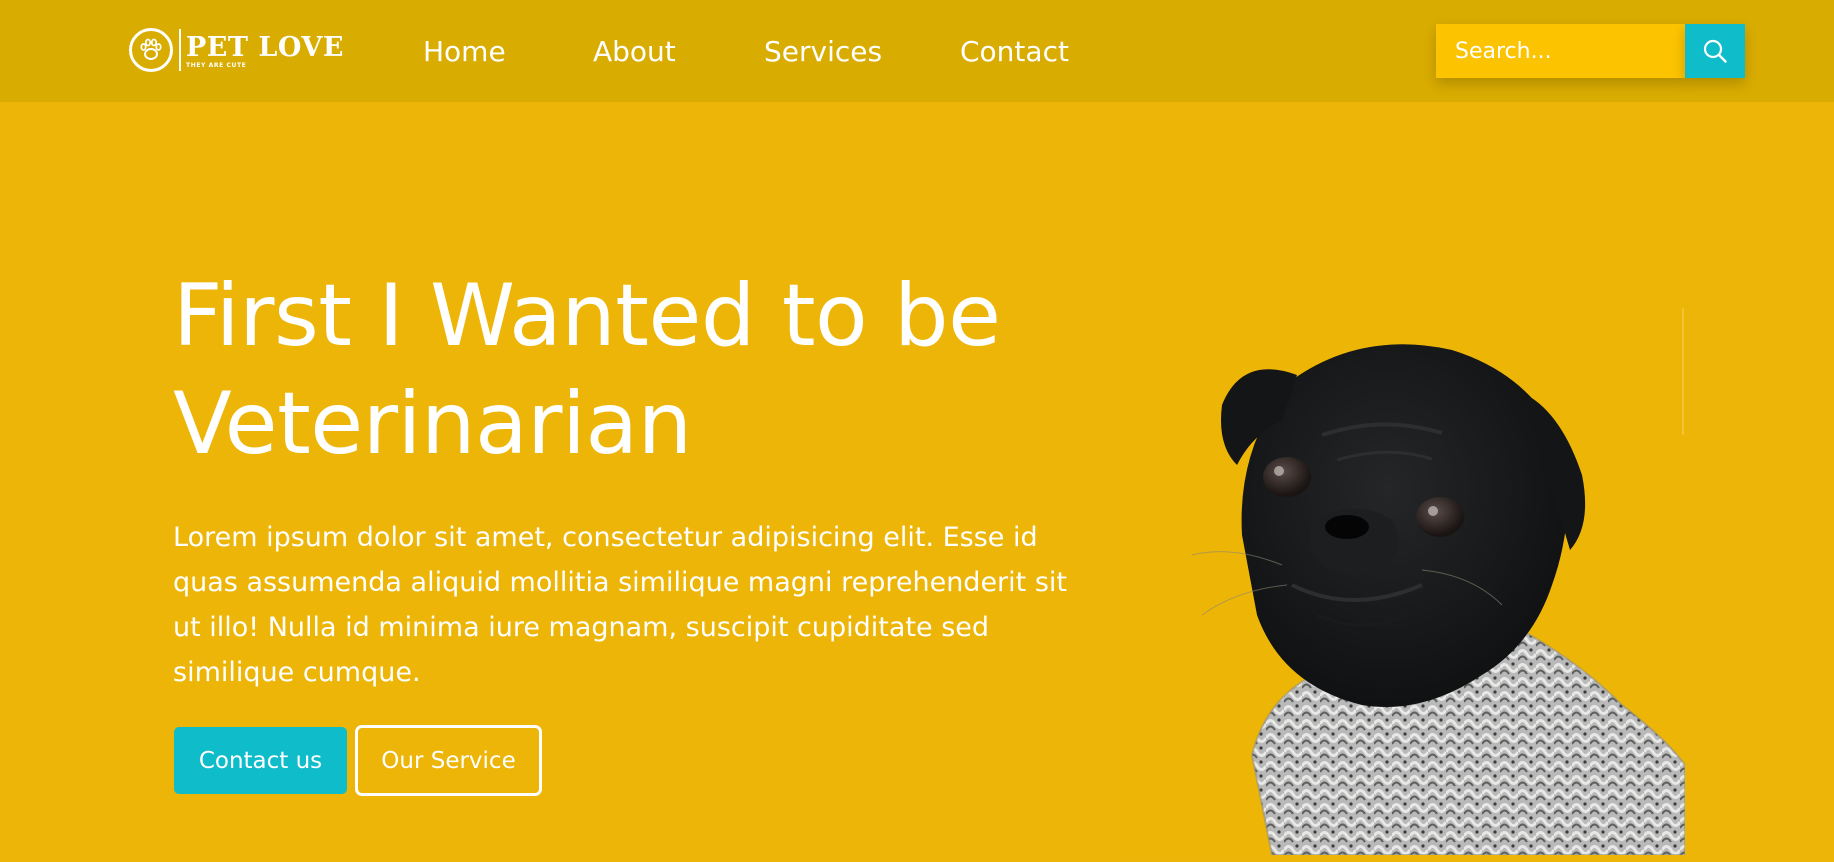 The image size is (1834, 862). What do you see at coordinates (265, 47) in the screenshot?
I see `brand-name: PET LOVE` at bounding box center [265, 47].